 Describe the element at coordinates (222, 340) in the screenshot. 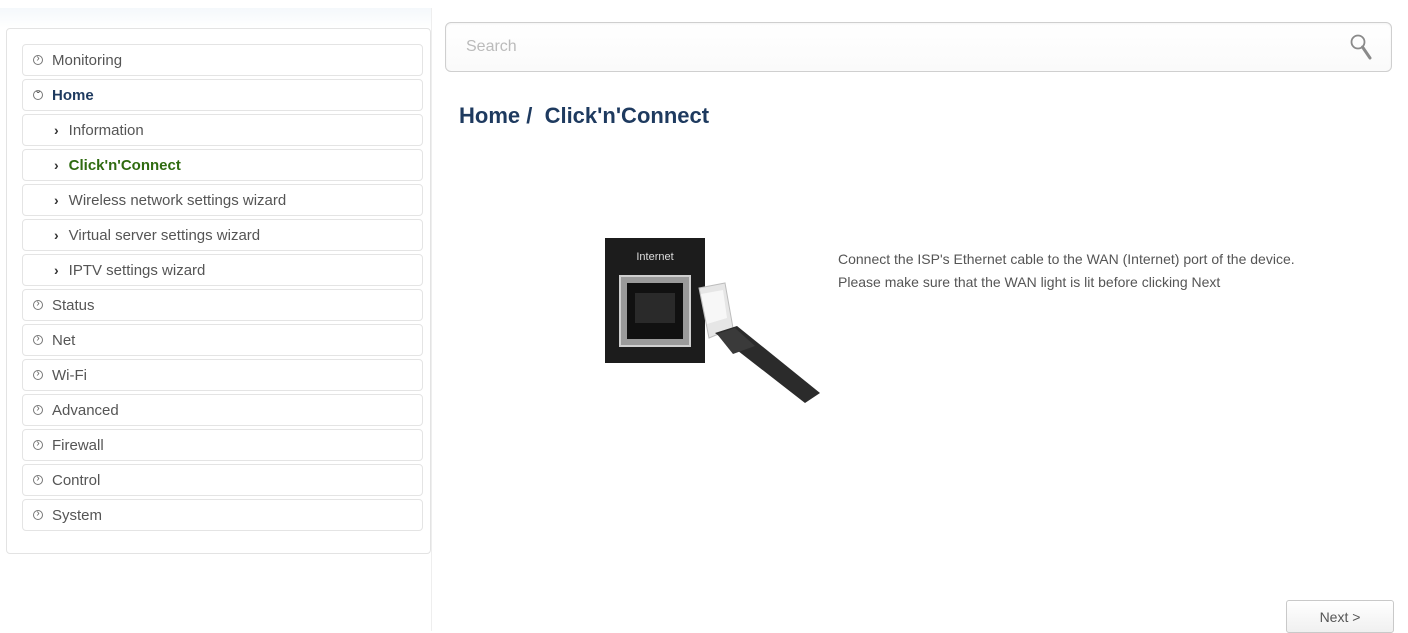

I see `sidebar-item-net: Net` at that location.